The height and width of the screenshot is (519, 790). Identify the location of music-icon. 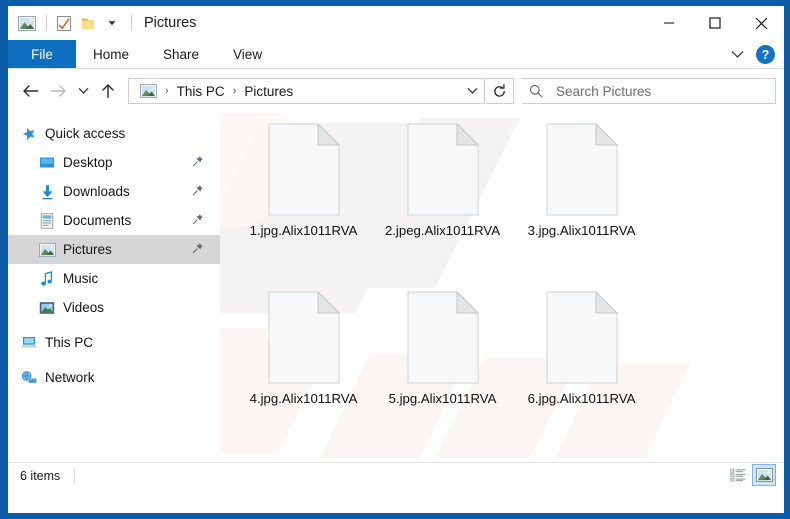
(47, 279).